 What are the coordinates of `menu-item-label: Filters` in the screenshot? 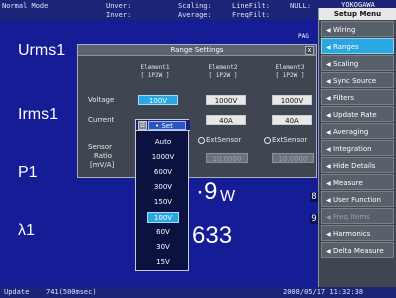 It's located at (343, 98).